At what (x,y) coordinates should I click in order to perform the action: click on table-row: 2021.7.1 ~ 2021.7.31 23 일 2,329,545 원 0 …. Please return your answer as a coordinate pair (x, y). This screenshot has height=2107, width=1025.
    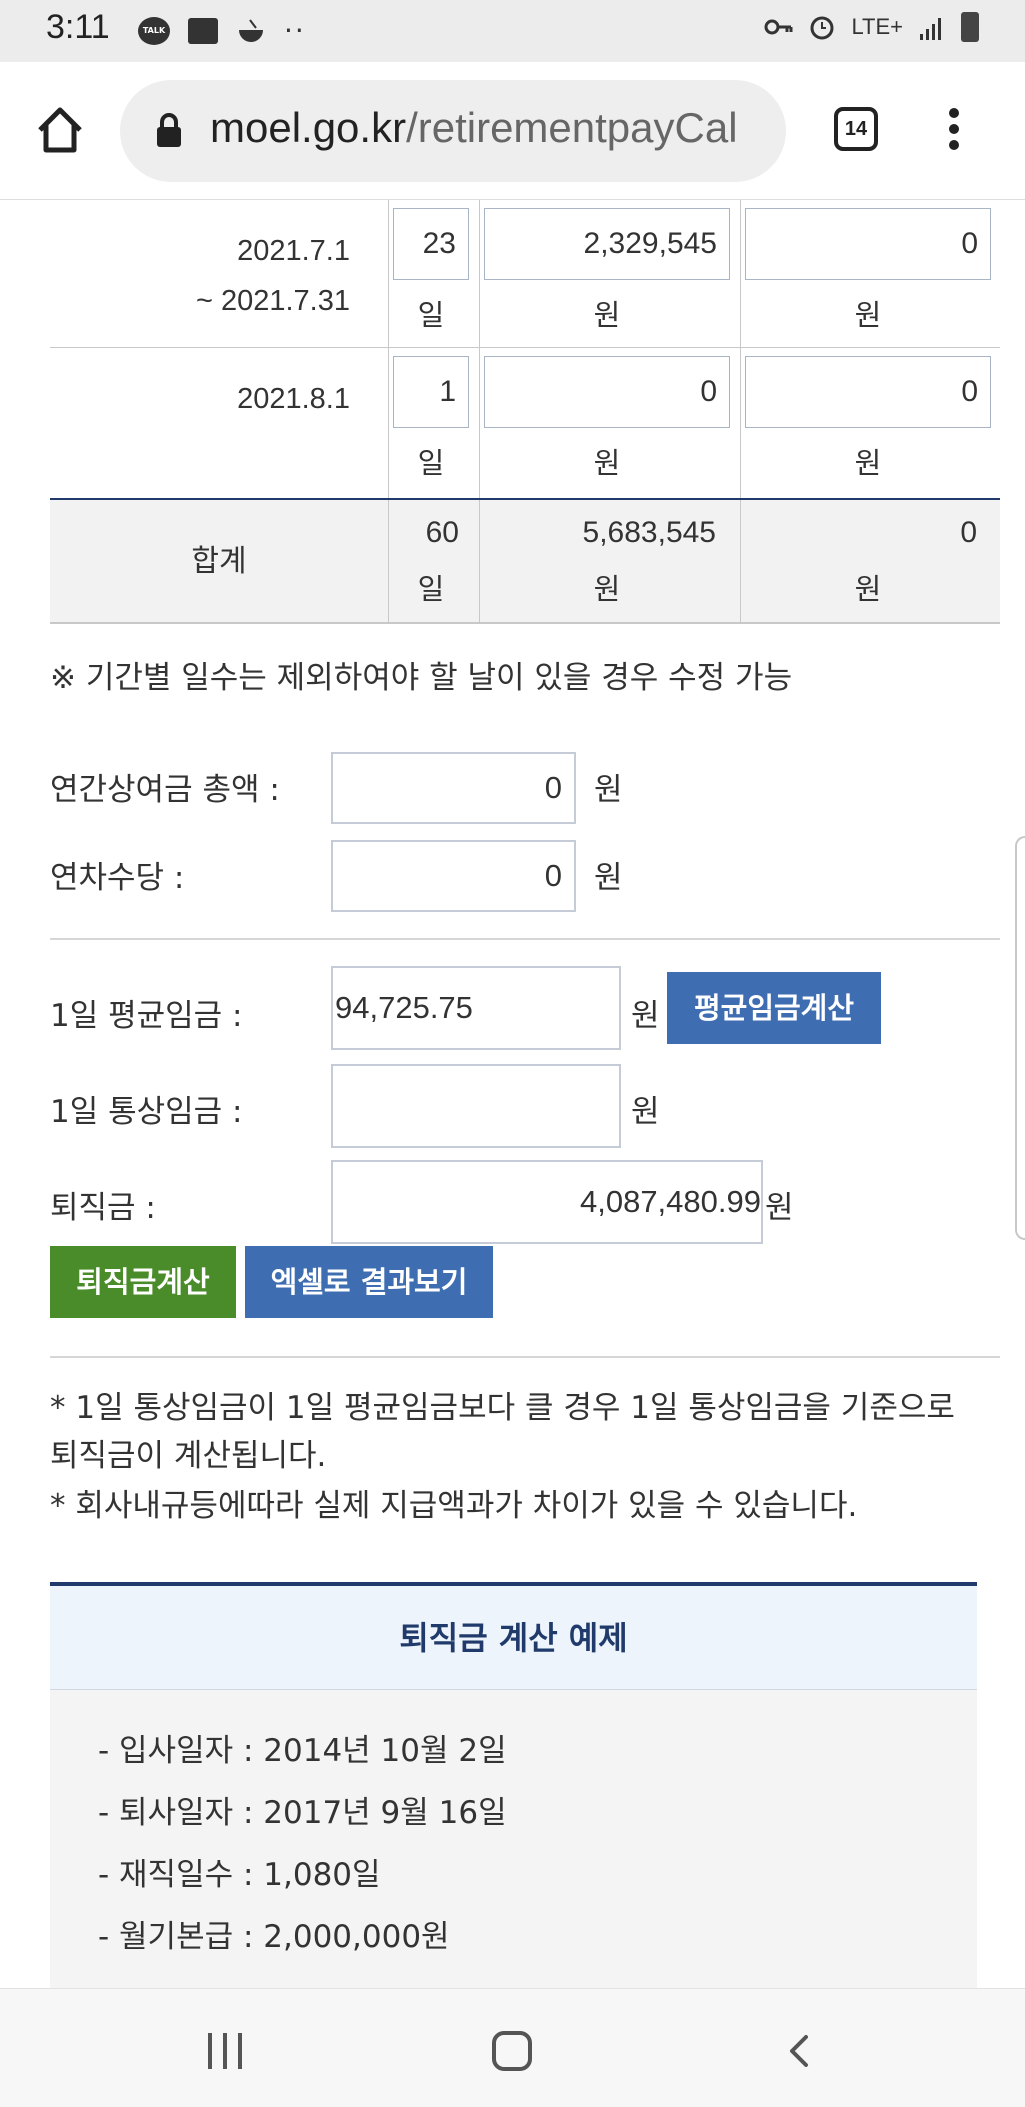
    Looking at the image, I should click on (525, 274).